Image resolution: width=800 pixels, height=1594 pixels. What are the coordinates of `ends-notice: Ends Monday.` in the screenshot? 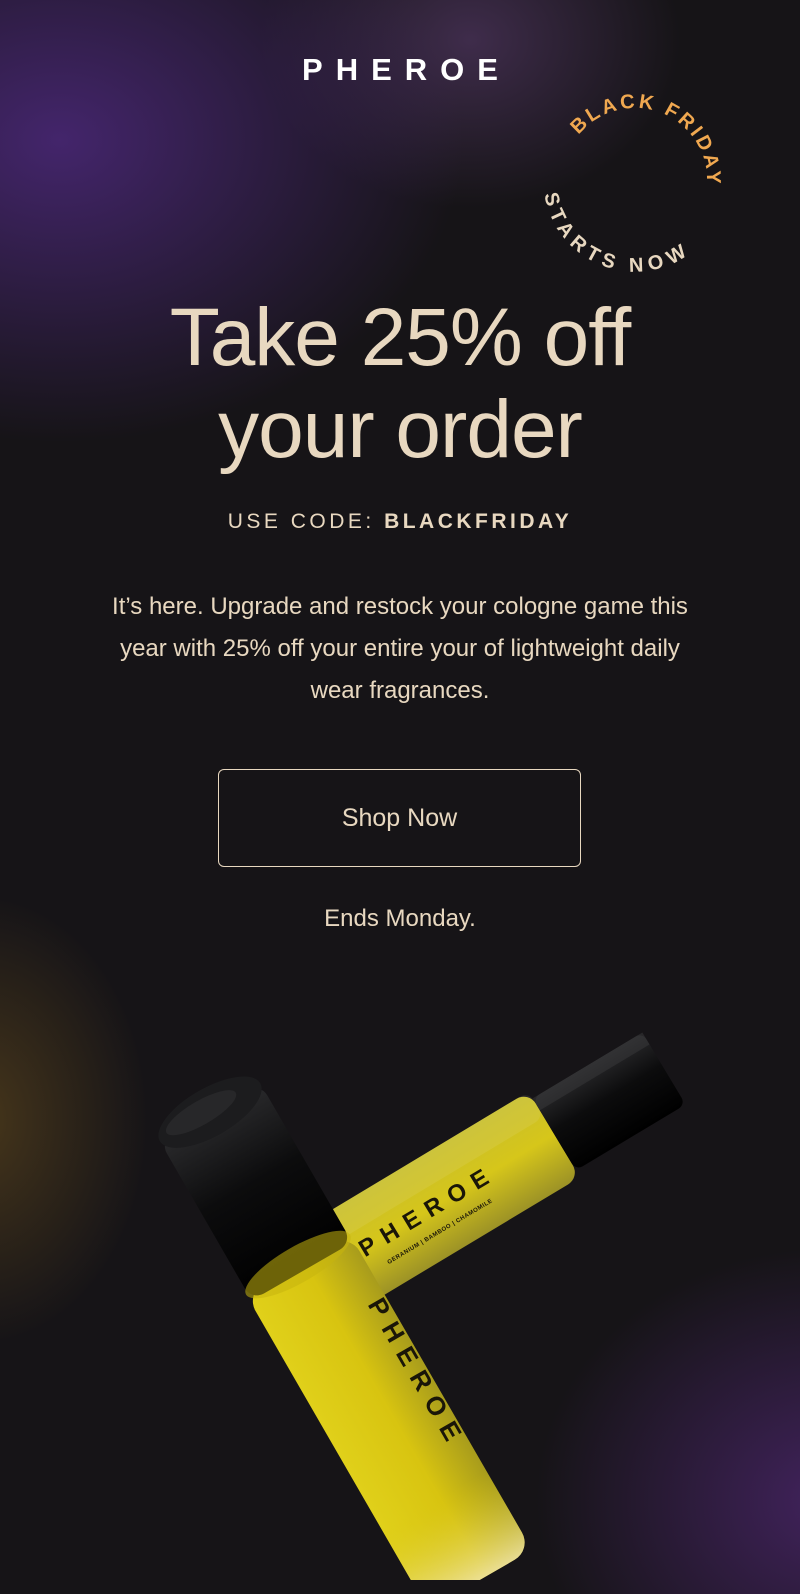 It's located at (400, 918).